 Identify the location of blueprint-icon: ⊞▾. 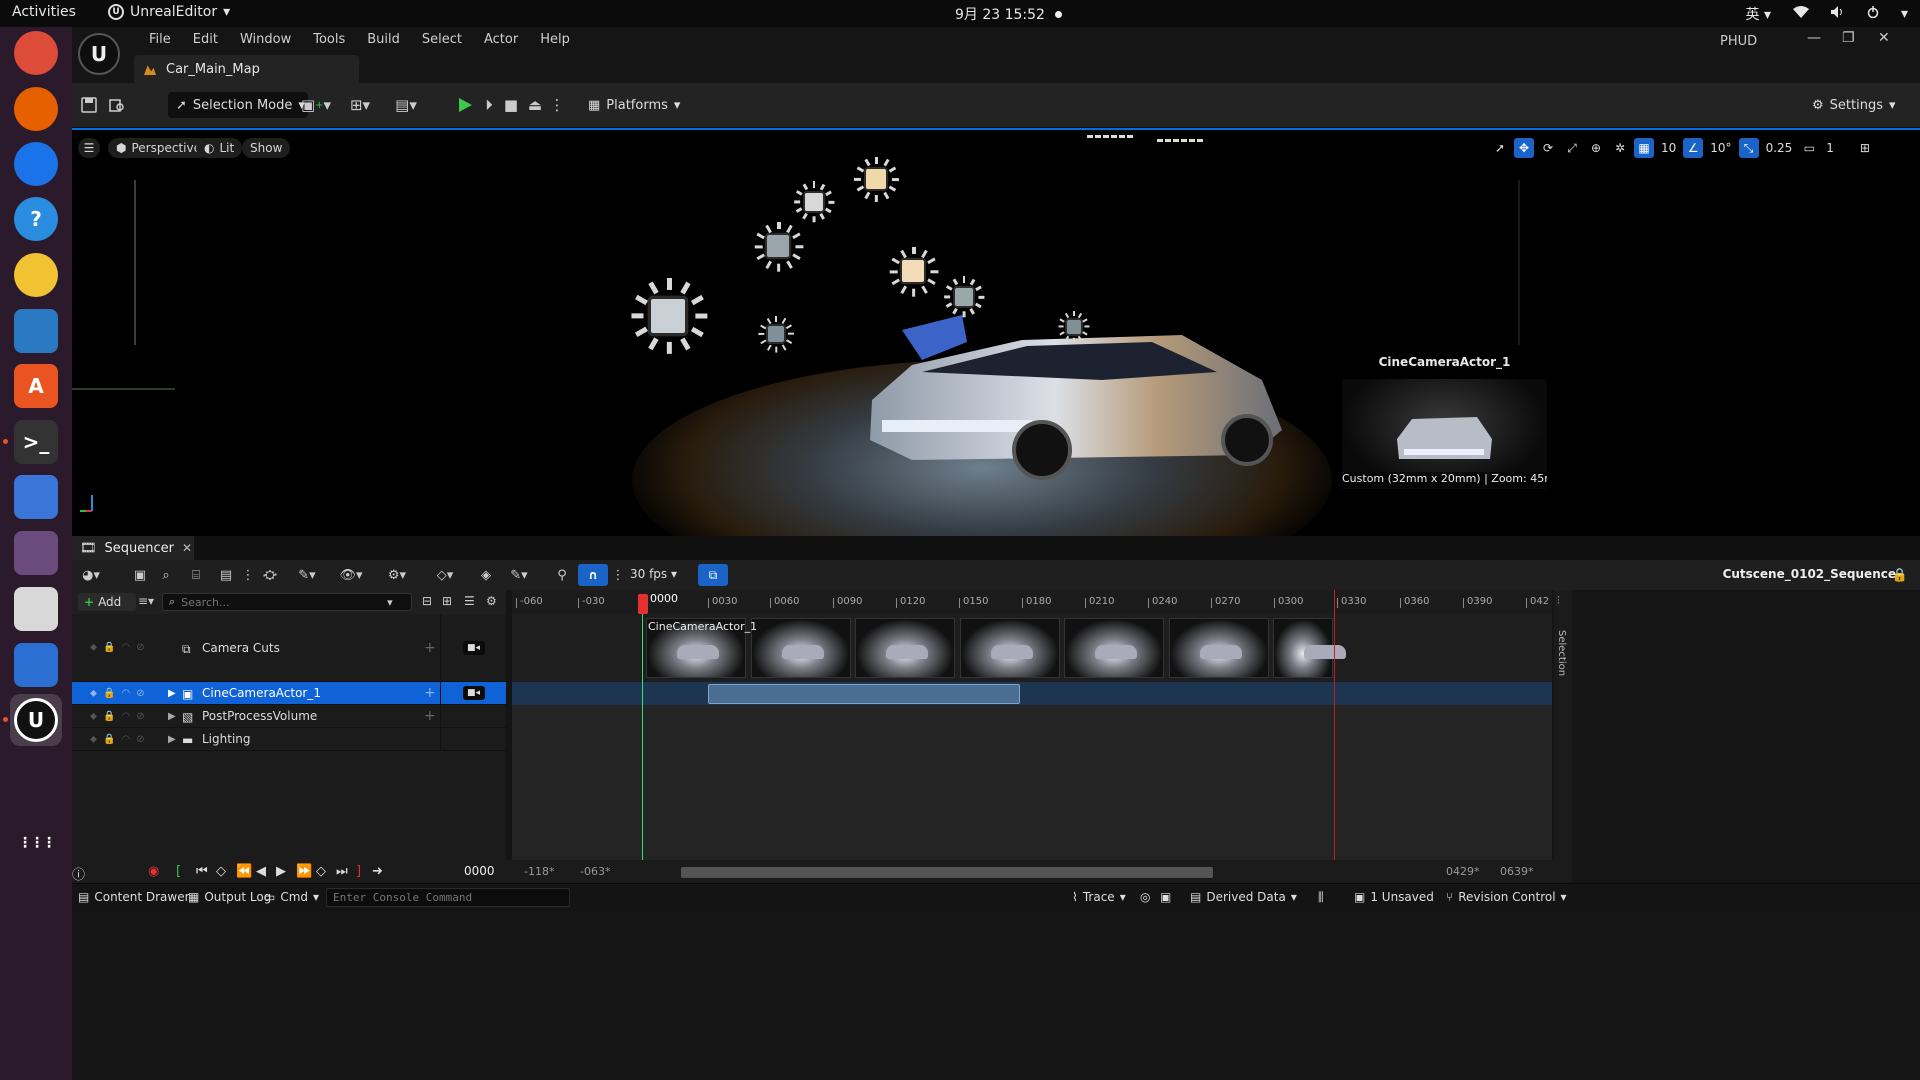
(360, 105).